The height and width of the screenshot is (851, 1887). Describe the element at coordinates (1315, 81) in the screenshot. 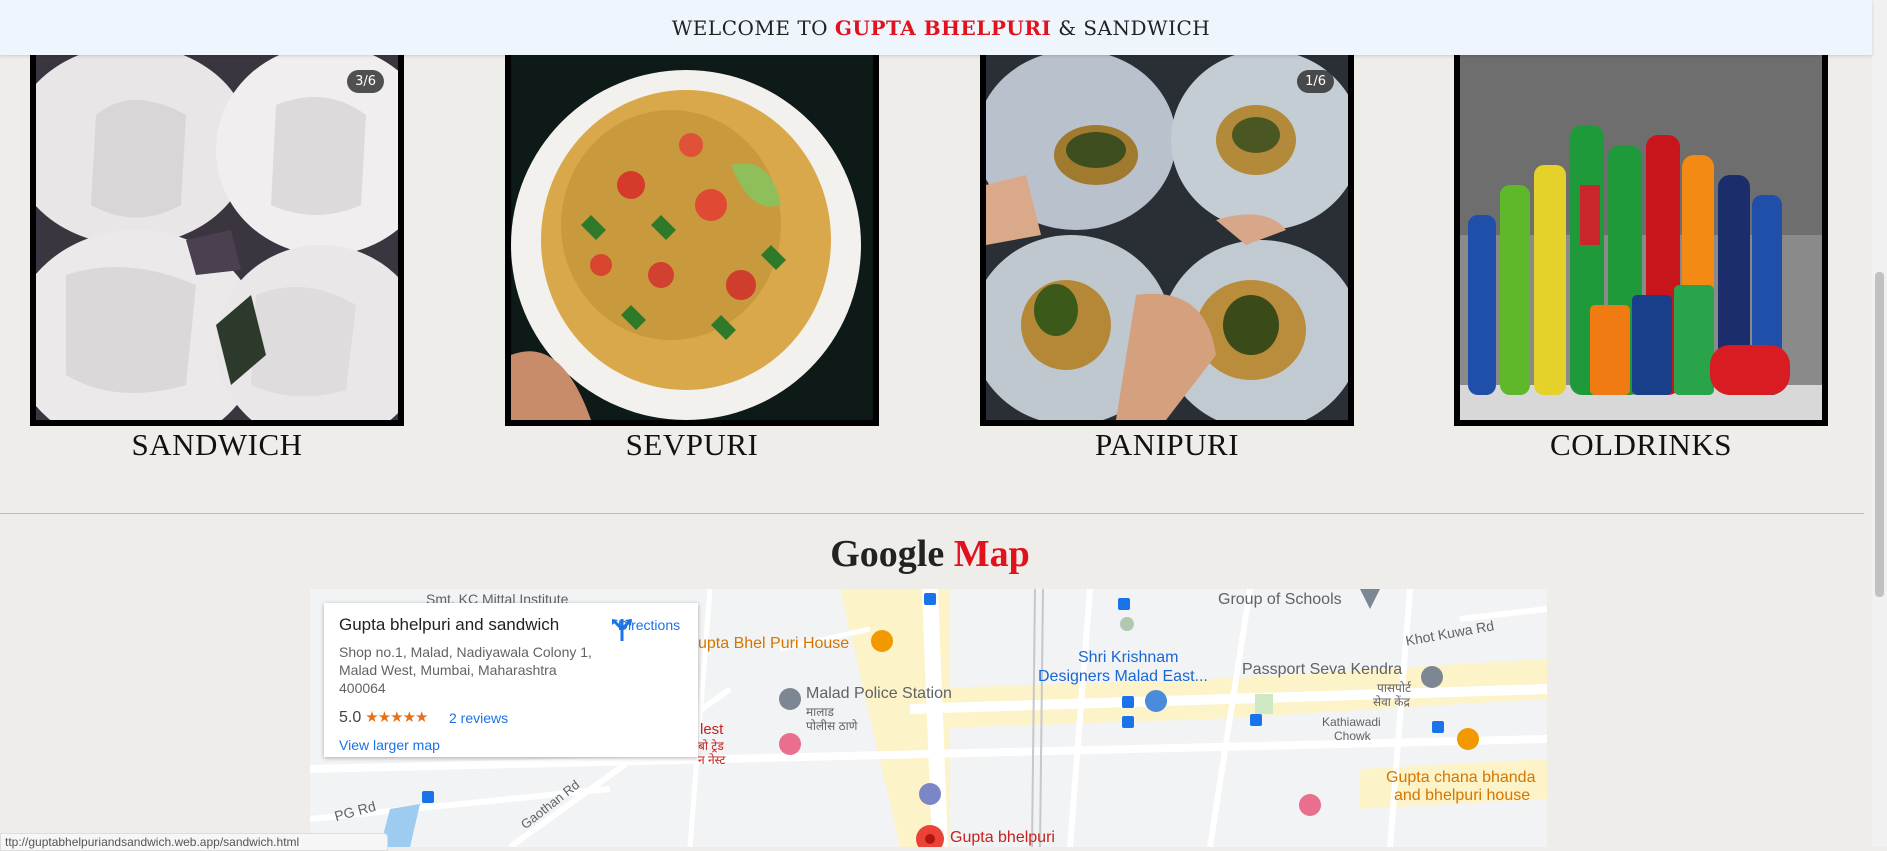

I see `slide-counter-badge: 1/6` at that location.